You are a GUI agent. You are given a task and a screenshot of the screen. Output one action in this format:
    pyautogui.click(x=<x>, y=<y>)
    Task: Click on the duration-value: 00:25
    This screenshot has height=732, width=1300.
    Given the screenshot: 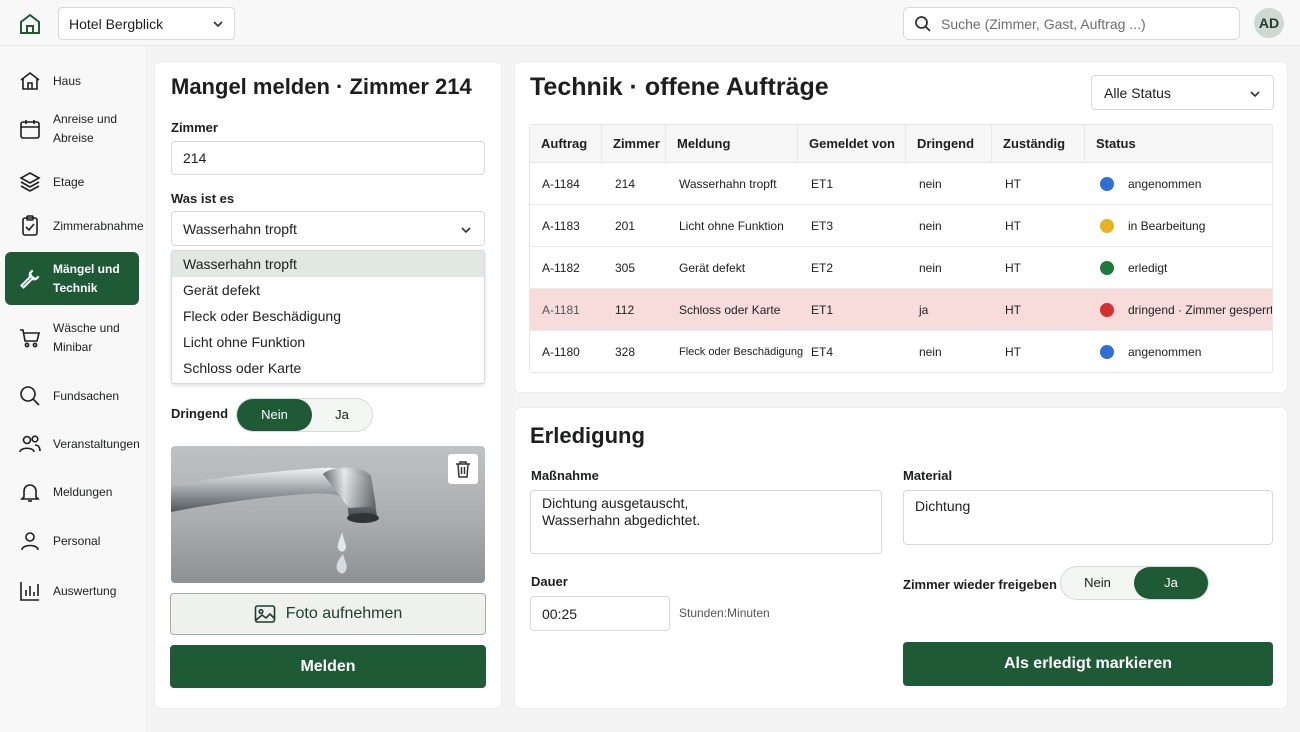 What is the action you would take?
    pyautogui.click(x=560, y=613)
    